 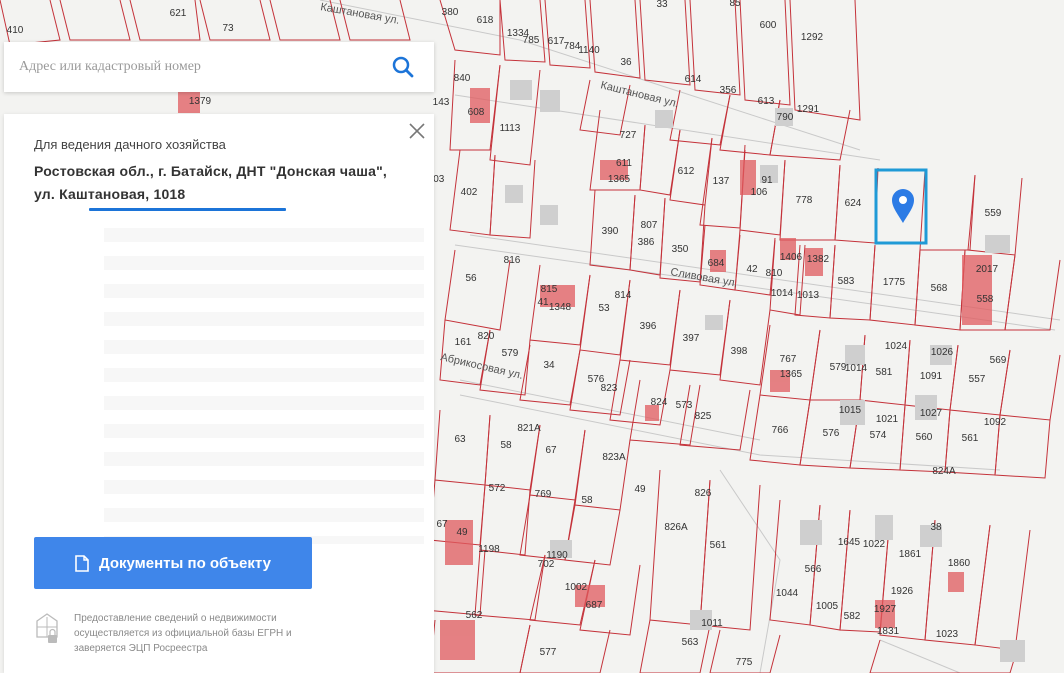 I want to click on plot-number-label: 356, so click(x=728, y=90).